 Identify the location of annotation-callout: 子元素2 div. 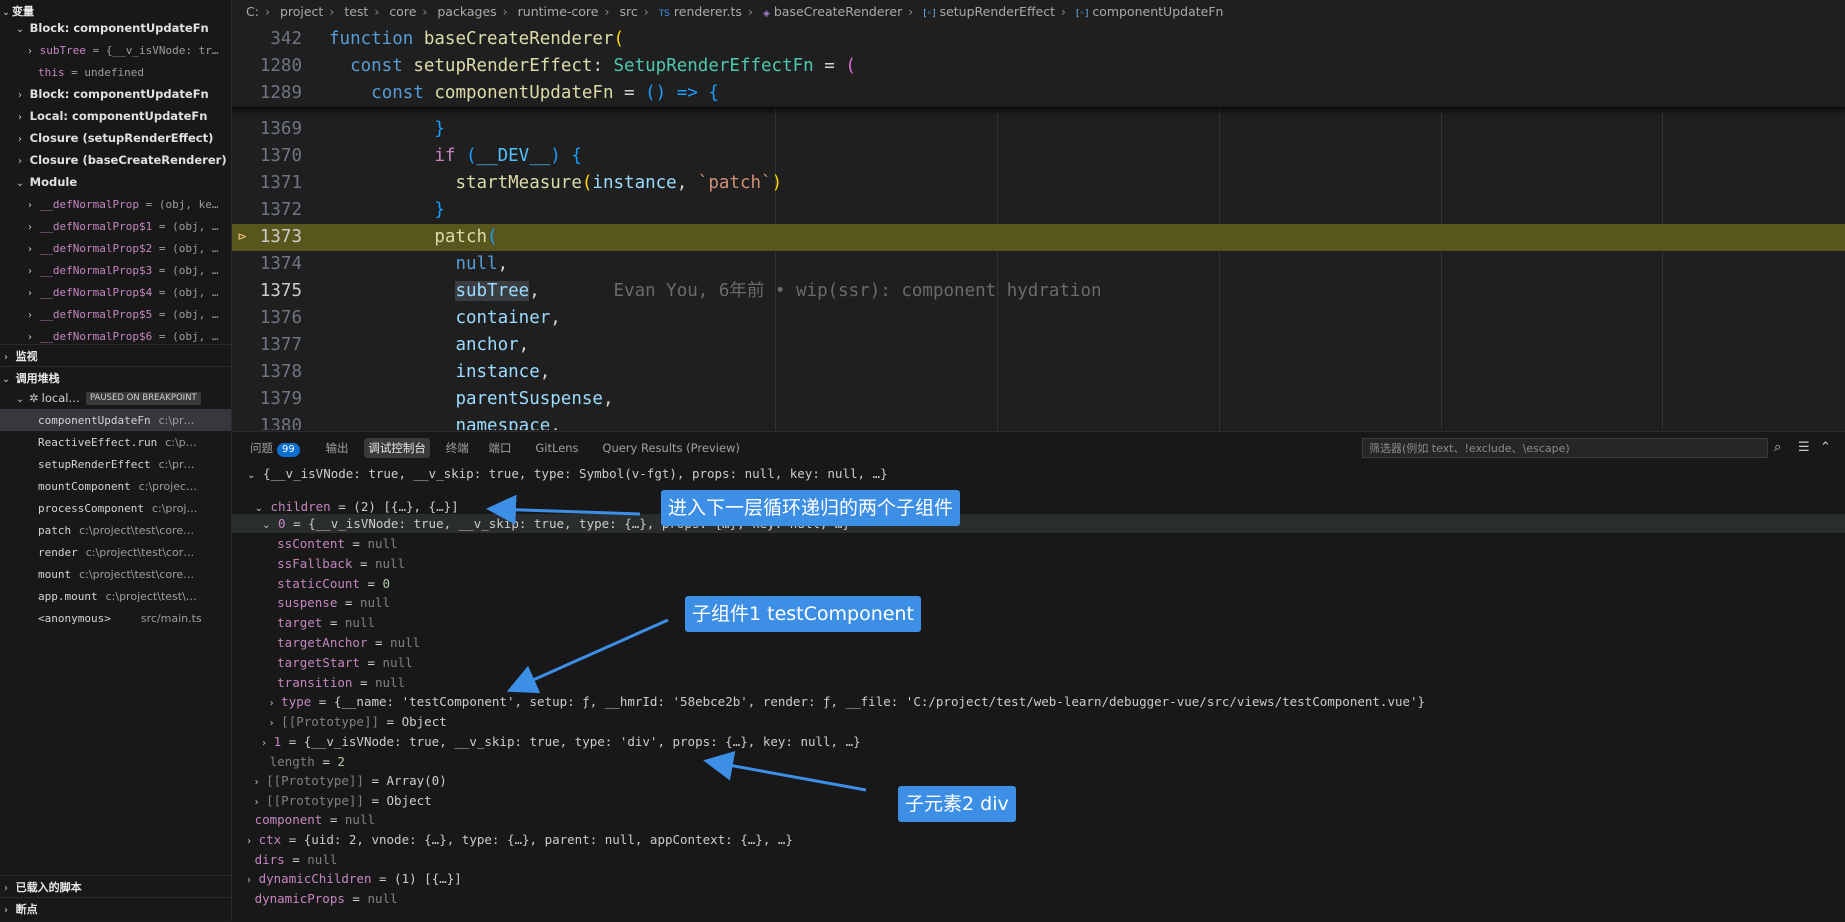
(957, 804).